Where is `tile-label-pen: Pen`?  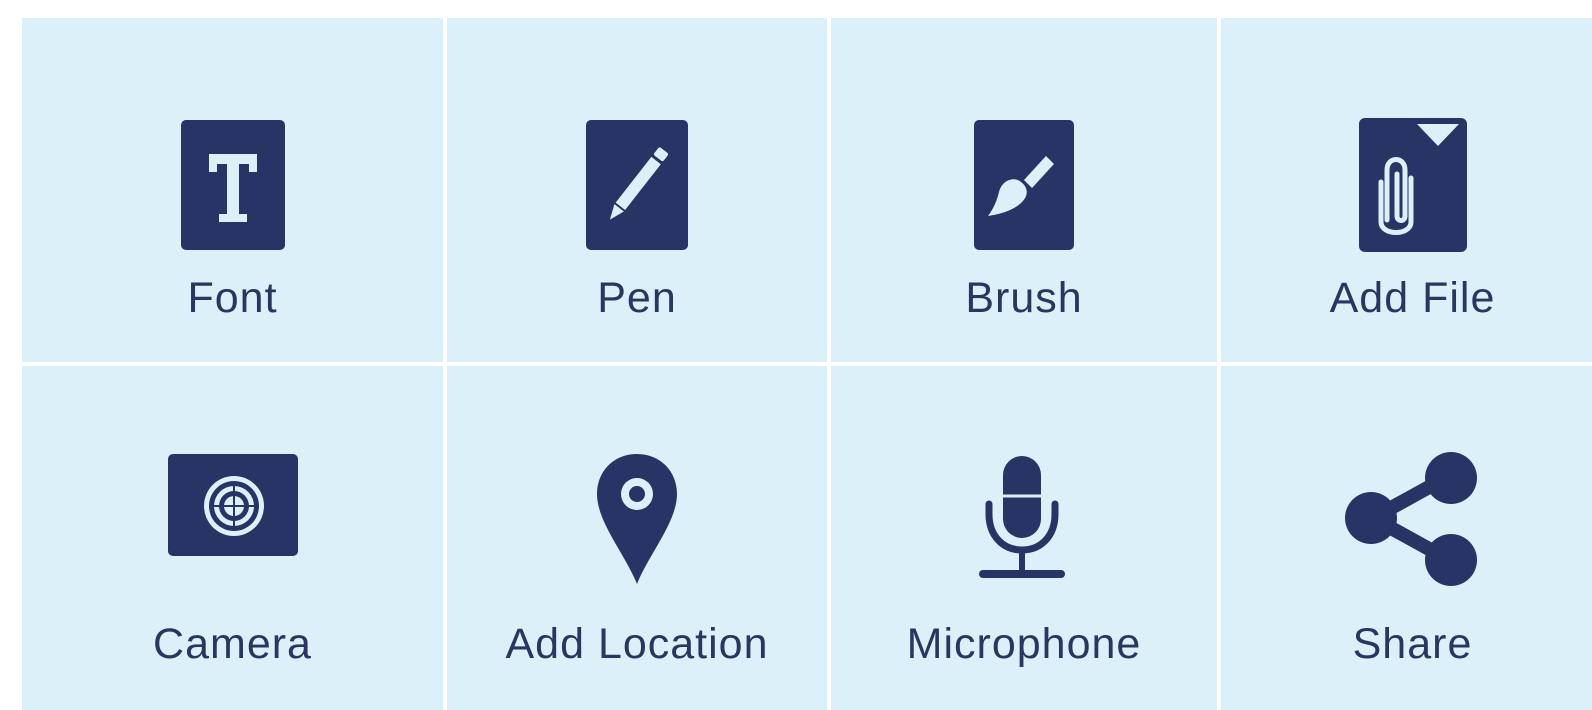
tile-label-pen: Pen is located at coordinates (637, 298).